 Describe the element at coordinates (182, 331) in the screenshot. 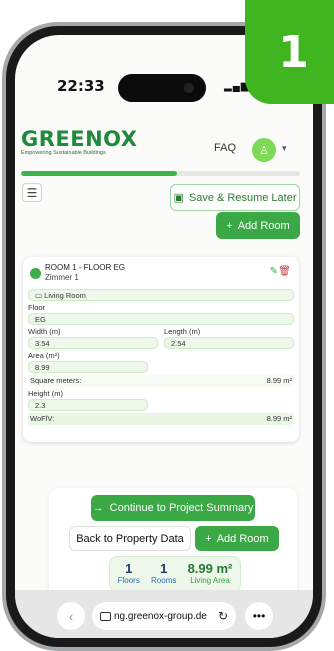

I see `length-label: Length (m)` at that location.